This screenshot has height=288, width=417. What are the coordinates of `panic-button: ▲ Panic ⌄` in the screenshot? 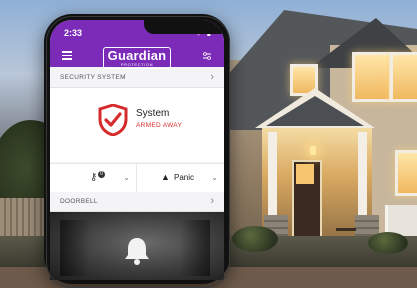 It's located at (180, 178).